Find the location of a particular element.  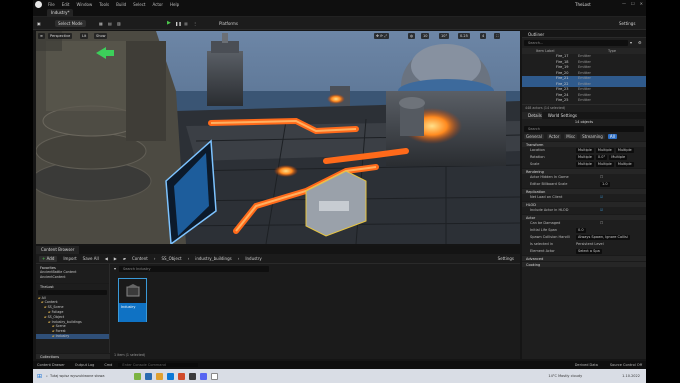

snap-scale-value: 0.25 is located at coordinates (464, 36).